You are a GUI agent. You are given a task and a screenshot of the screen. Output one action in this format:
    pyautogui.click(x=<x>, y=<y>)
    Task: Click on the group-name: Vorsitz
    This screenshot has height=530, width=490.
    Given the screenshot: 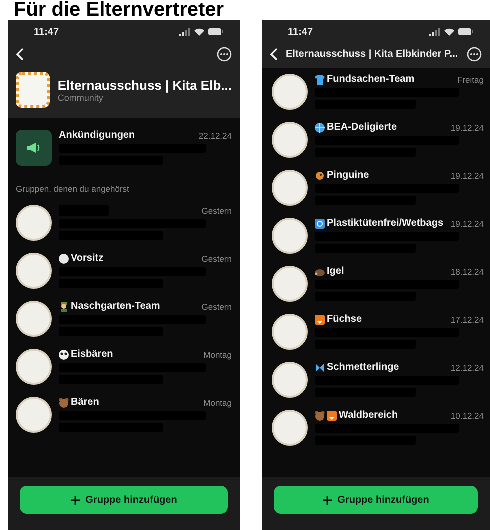 What is the action you would take?
    pyautogui.click(x=87, y=258)
    